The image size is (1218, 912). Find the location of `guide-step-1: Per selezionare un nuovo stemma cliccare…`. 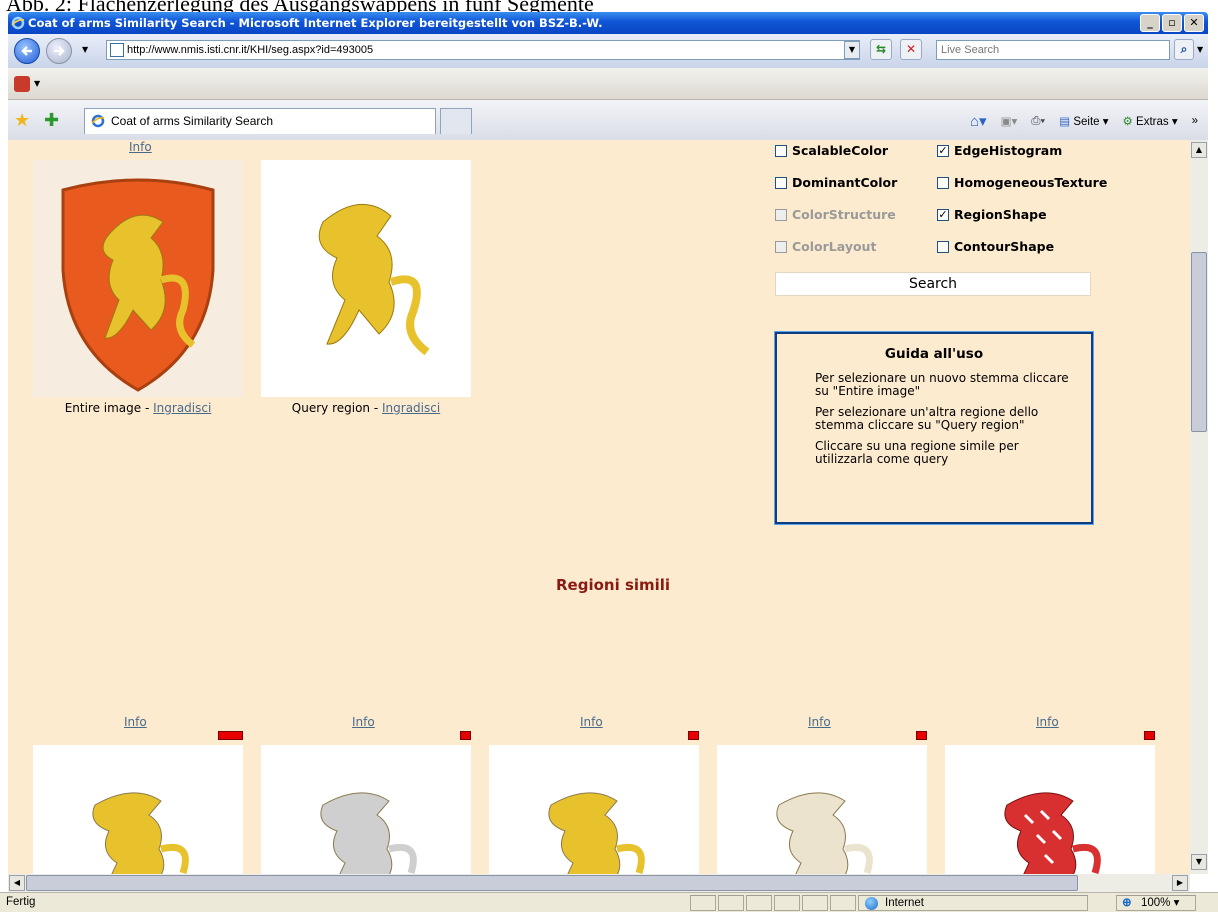

guide-step-1: Per selezionare un nuovo stemma cliccare… is located at coordinates (942, 384).